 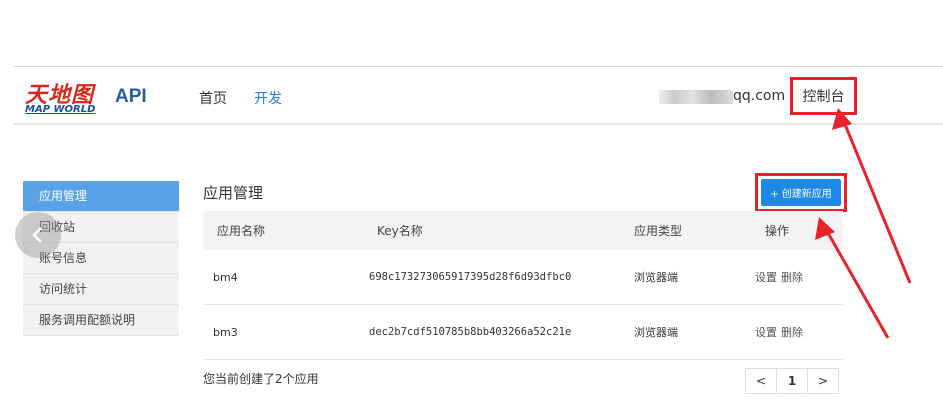 What do you see at coordinates (696, 97) in the screenshot?
I see `user-email-blurred` at bounding box center [696, 97].